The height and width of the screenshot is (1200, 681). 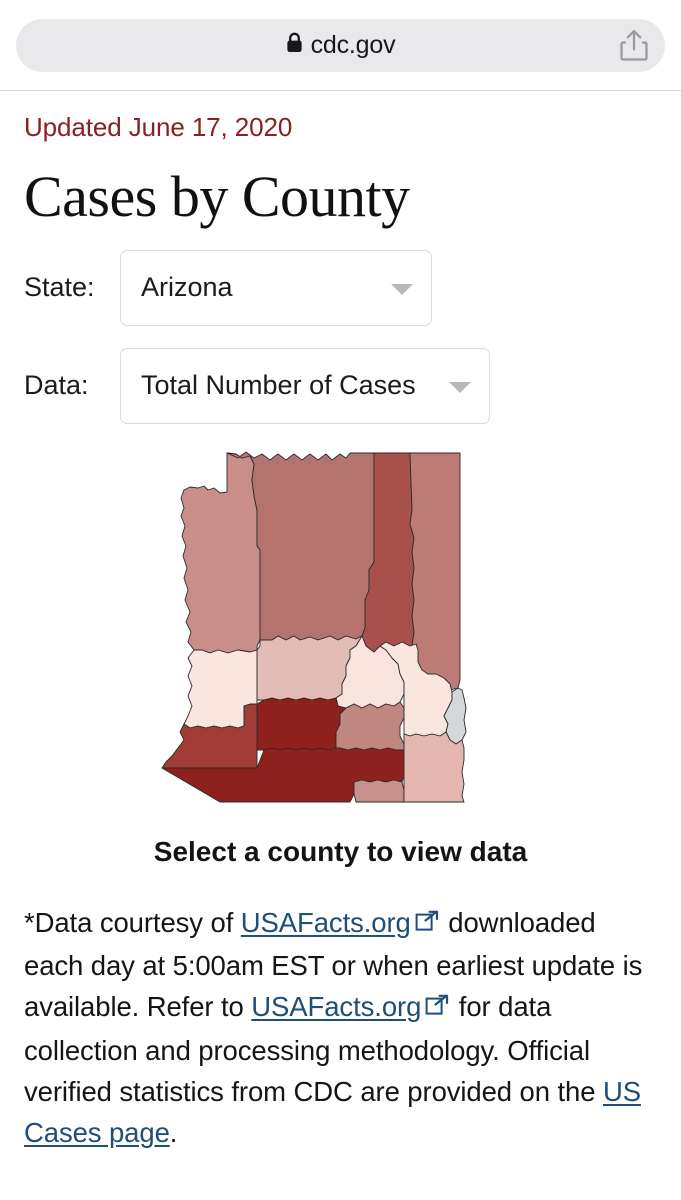 What do you see at coordinates (301, 724) in the screenshot?
I see `county-maricopa` at bounding box center [301, 724].